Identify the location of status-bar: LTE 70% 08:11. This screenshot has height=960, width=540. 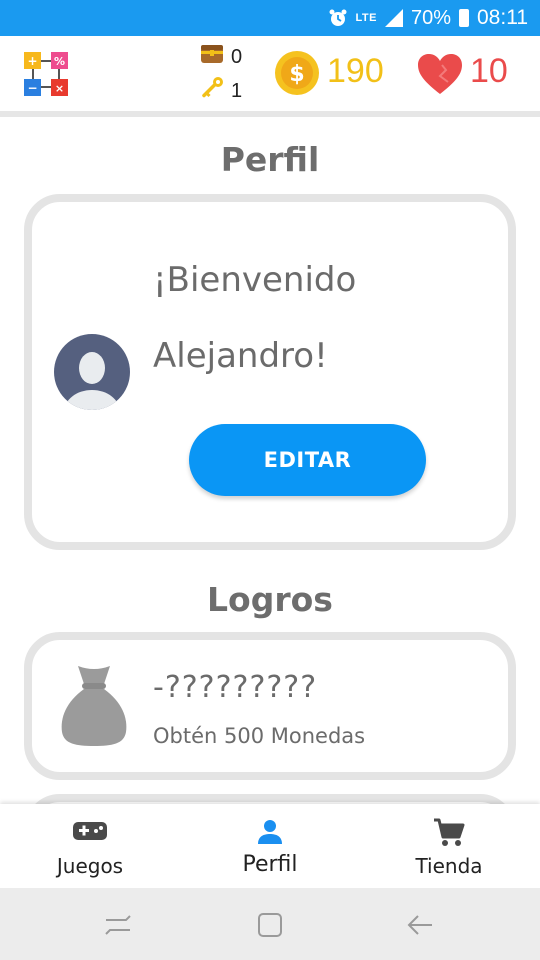
(270, 18).